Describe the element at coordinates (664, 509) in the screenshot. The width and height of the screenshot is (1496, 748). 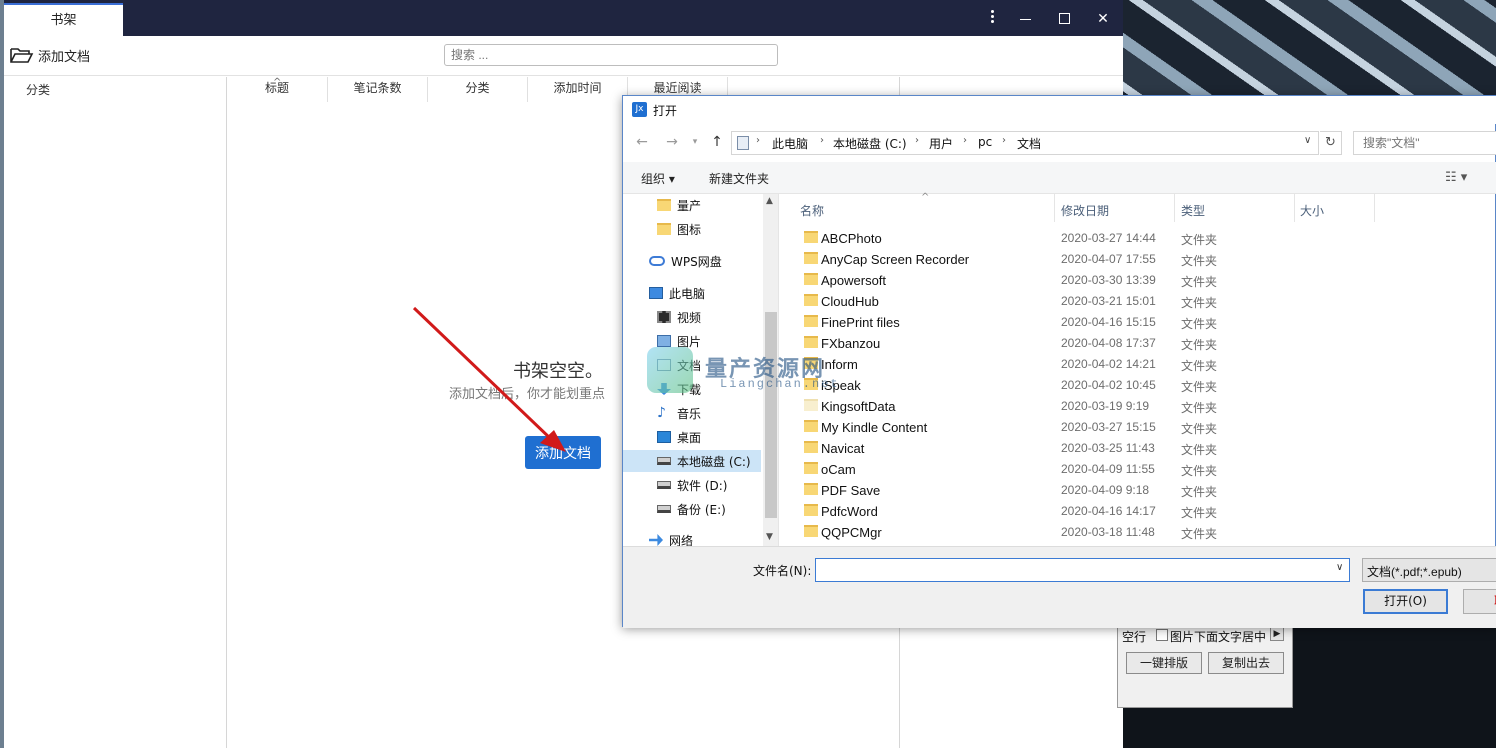
I see `drive-icon` at that location.